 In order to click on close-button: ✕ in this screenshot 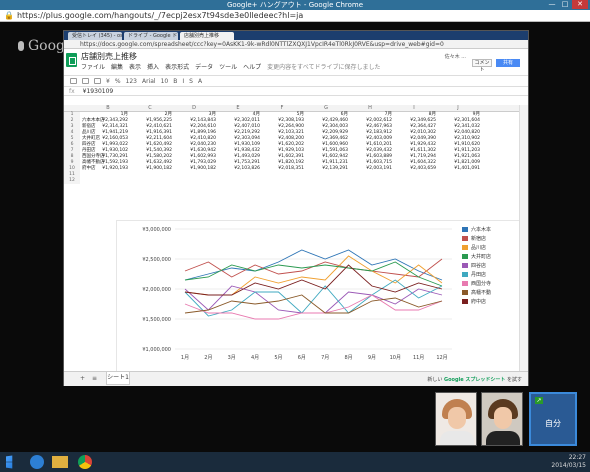, I will do `click(580, 4)`.